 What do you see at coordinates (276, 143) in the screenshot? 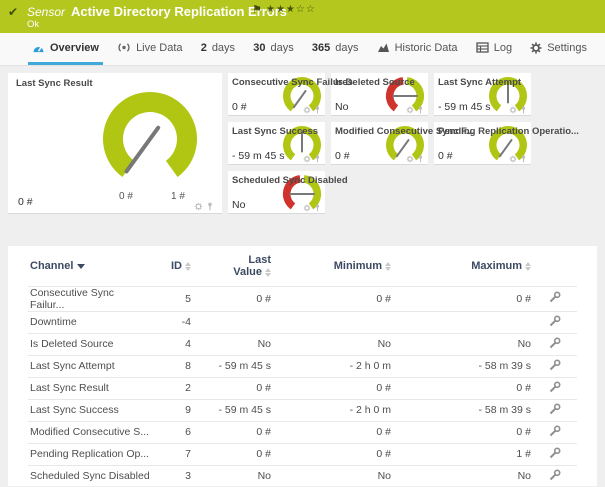
I see `gauge-panel-last-sync-success: Last Sync Success - 59 m 45 s` at bounding box center [276, 143].